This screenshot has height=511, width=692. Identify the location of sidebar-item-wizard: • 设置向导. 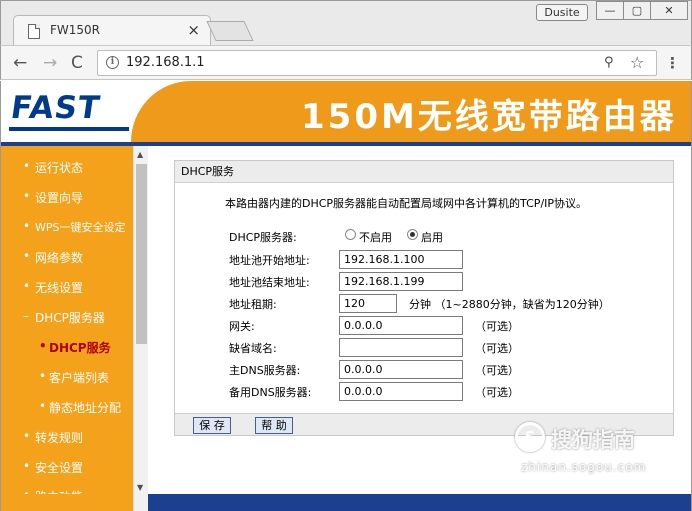
(67, 204).